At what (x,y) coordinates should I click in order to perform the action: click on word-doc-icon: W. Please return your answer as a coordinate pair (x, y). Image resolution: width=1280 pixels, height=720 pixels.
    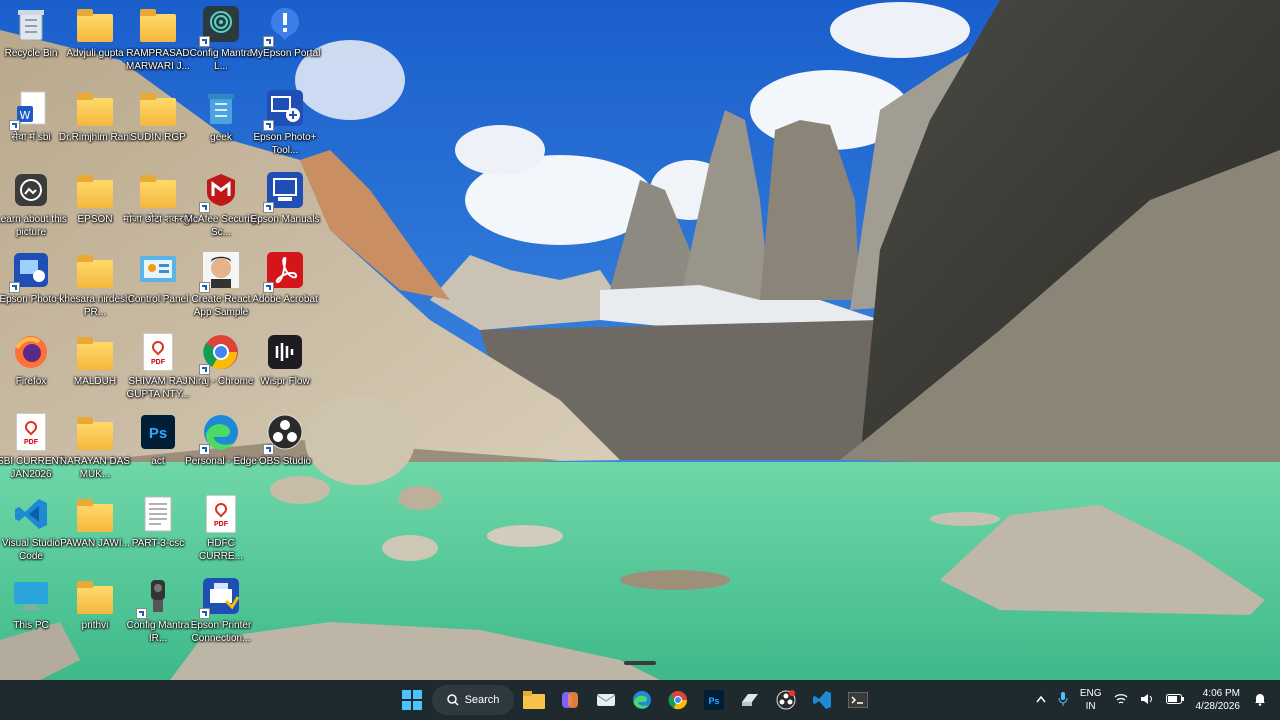
    Looking at the image, I should click on (30, 109).